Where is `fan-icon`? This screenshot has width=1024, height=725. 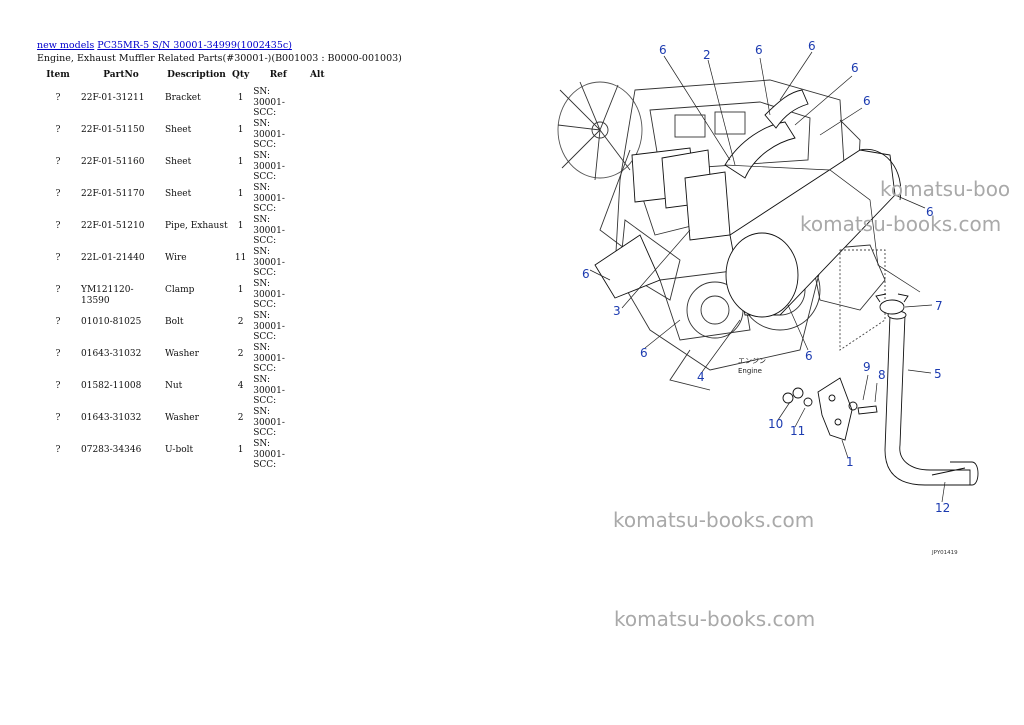 fan-icon is located at coordinates (600, 131).